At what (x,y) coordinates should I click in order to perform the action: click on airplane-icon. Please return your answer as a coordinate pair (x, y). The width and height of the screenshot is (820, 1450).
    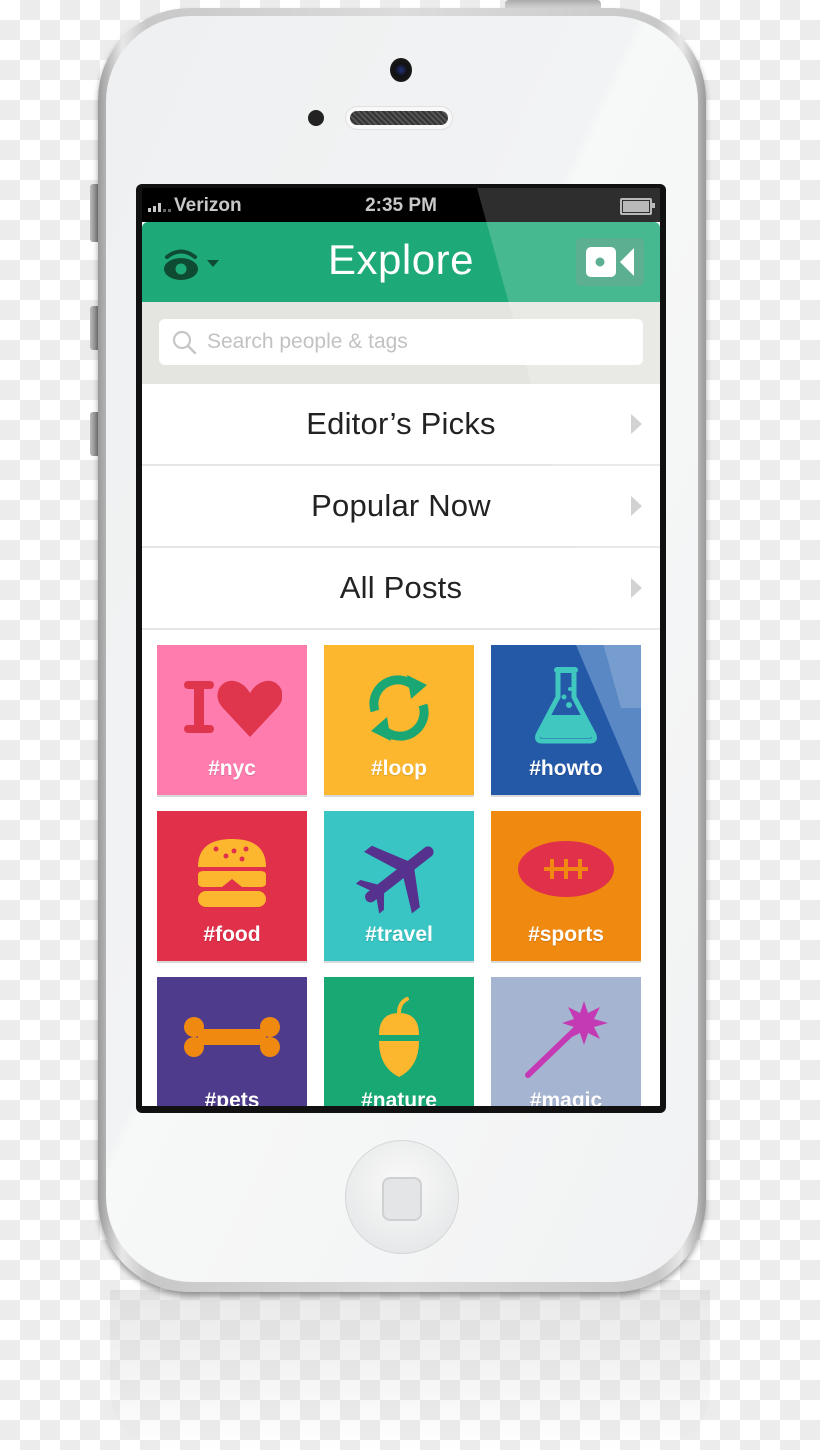
    Looking at the image, I should click on (394, 879).